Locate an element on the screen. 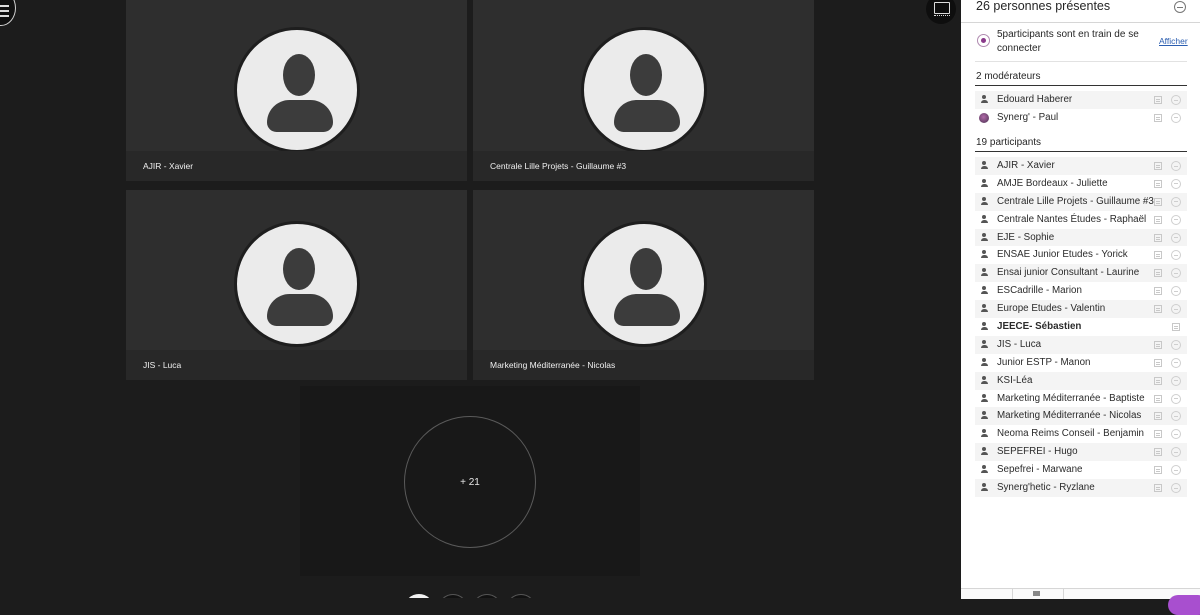  participant-tile: AJIR - Xavier is located at coordinates (296, 90).